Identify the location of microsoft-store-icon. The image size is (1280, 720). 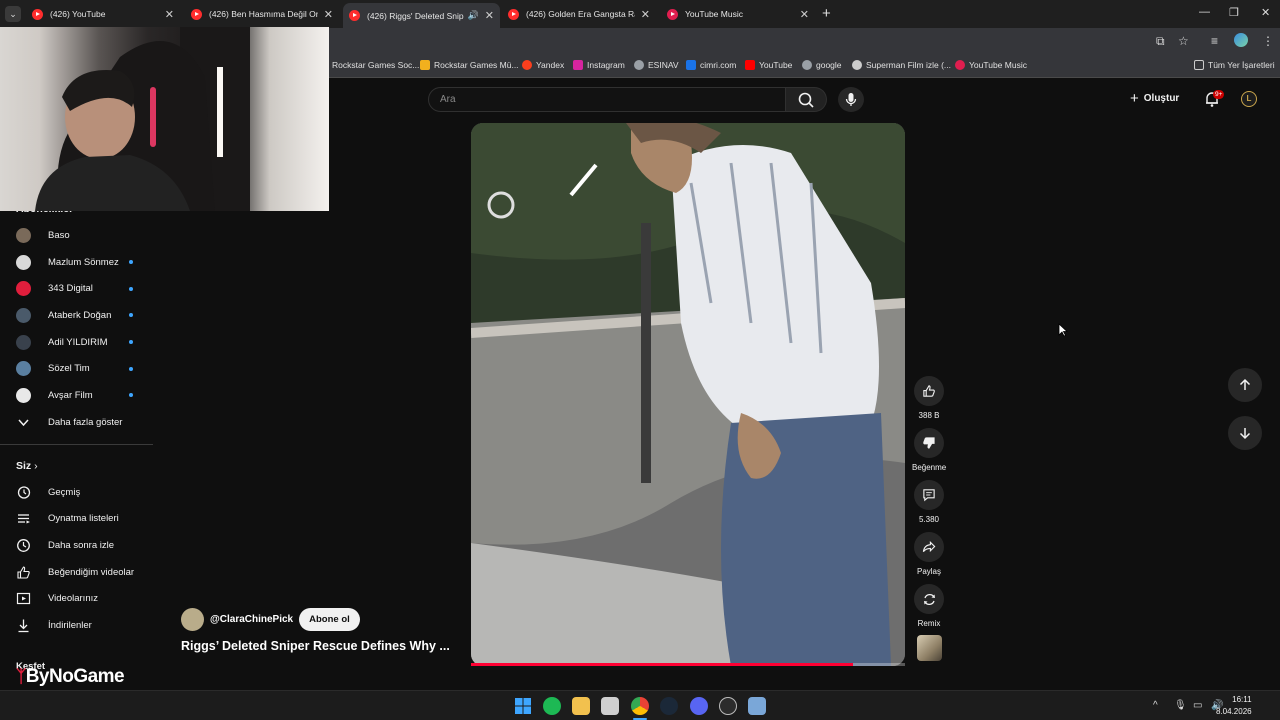
(610, 706).